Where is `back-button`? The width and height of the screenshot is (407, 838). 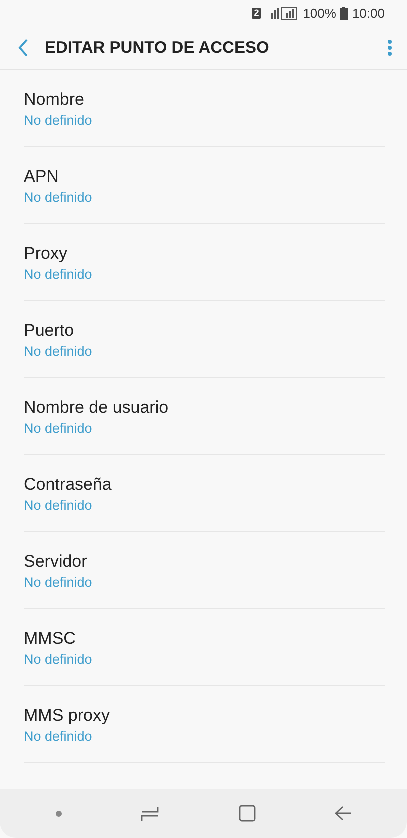
back-button is located at coordinates (23, 48).